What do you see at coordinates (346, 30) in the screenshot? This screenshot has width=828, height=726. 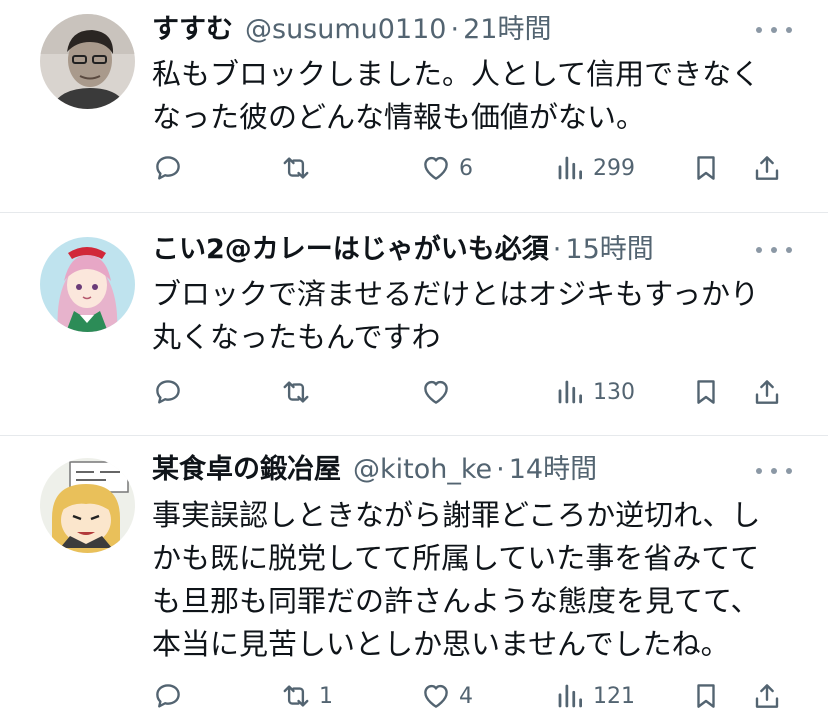 I see `user-handle: @susumu0110` at bounding box center [346, 30].